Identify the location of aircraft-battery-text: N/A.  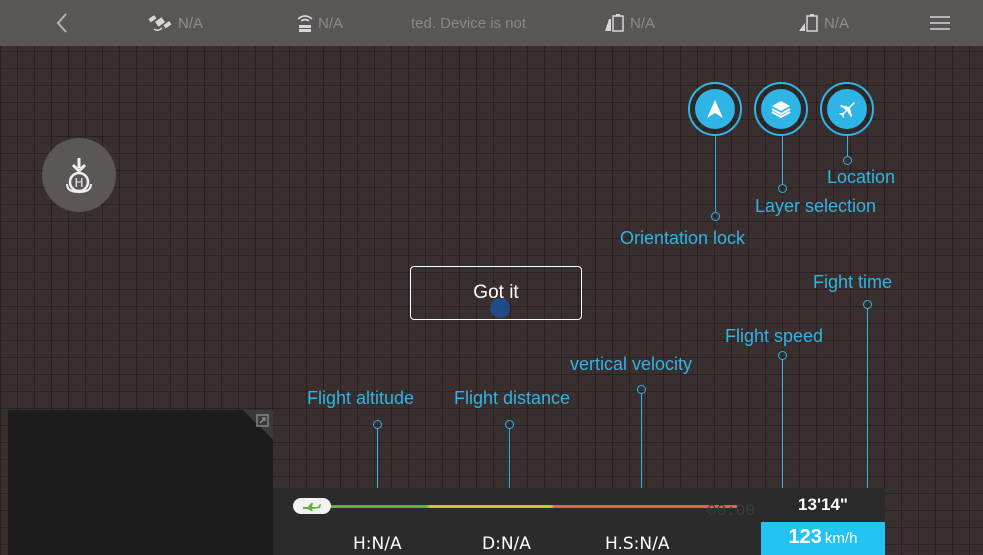
(643, 23).